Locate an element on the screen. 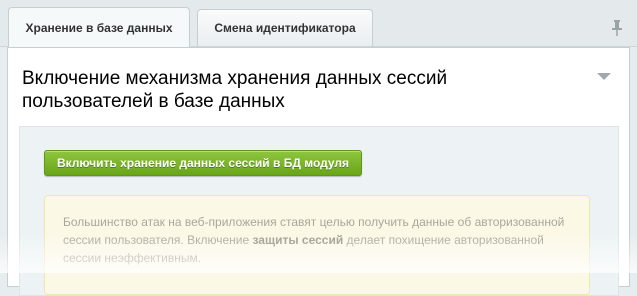 This screenshot has height=296, width=637. tab-label: Смена идентификатора is located at coordinates (285, 28).